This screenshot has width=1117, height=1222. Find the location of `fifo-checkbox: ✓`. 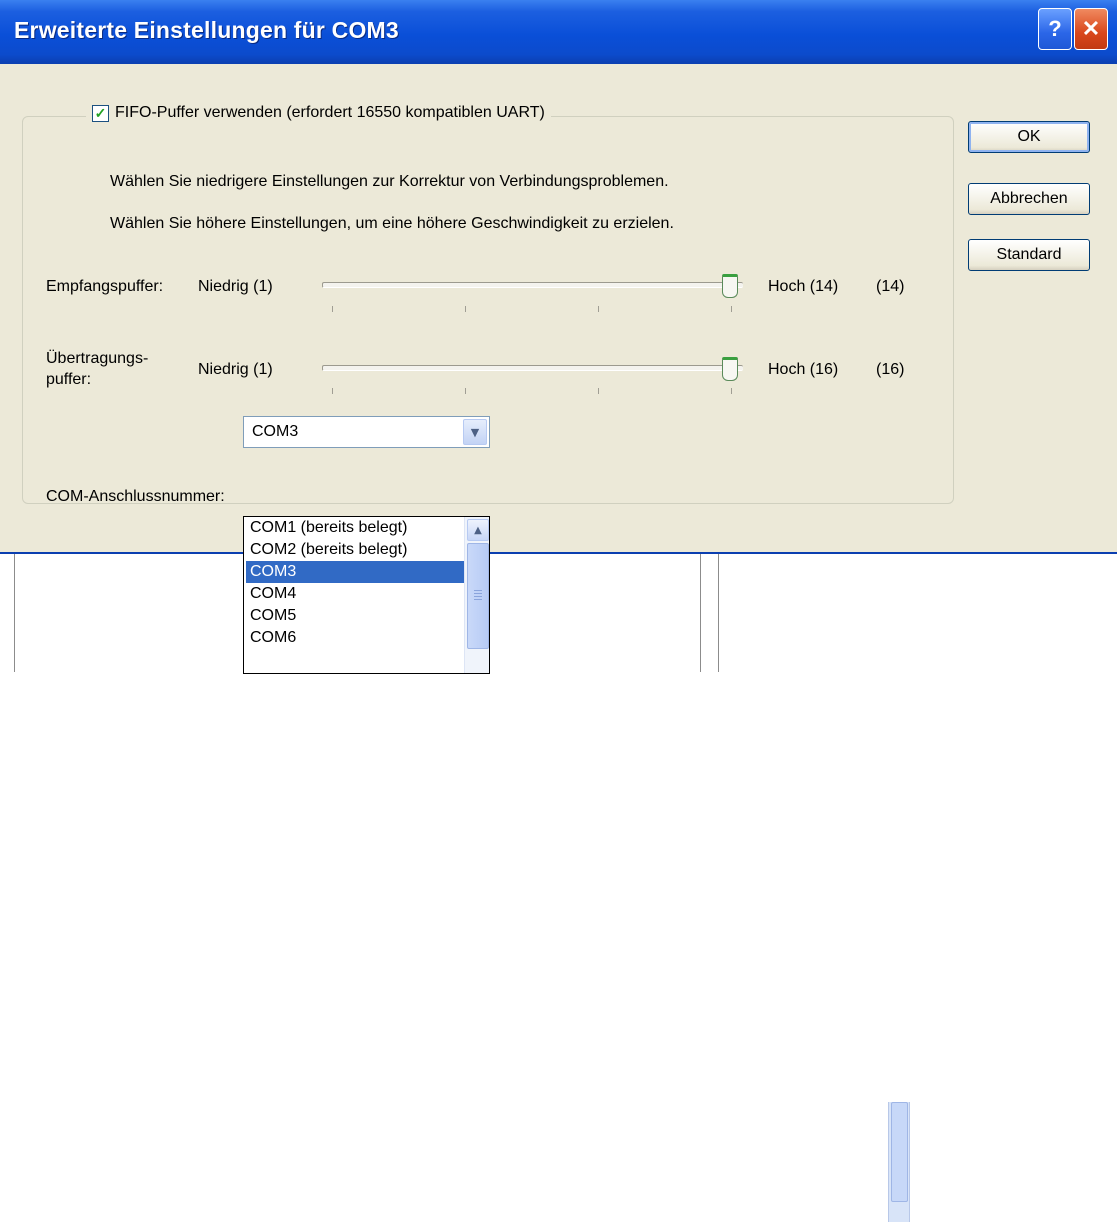

fifo-checkbox: ✓ is located at coordinates (100, 113).